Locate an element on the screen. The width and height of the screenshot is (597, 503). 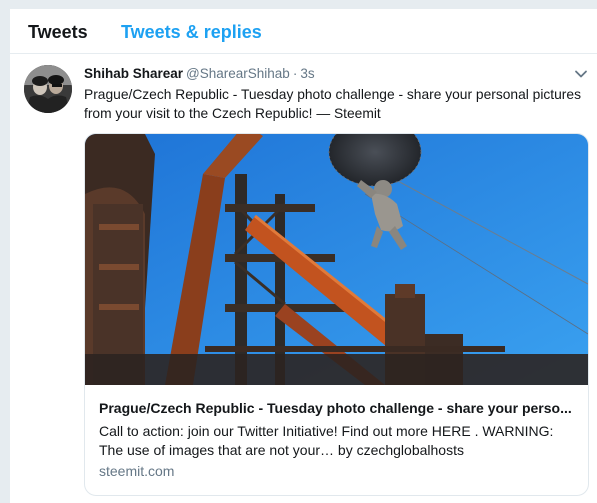
profile-tabs: Tweets Tweets & replies is located at coordinates (303, 31).